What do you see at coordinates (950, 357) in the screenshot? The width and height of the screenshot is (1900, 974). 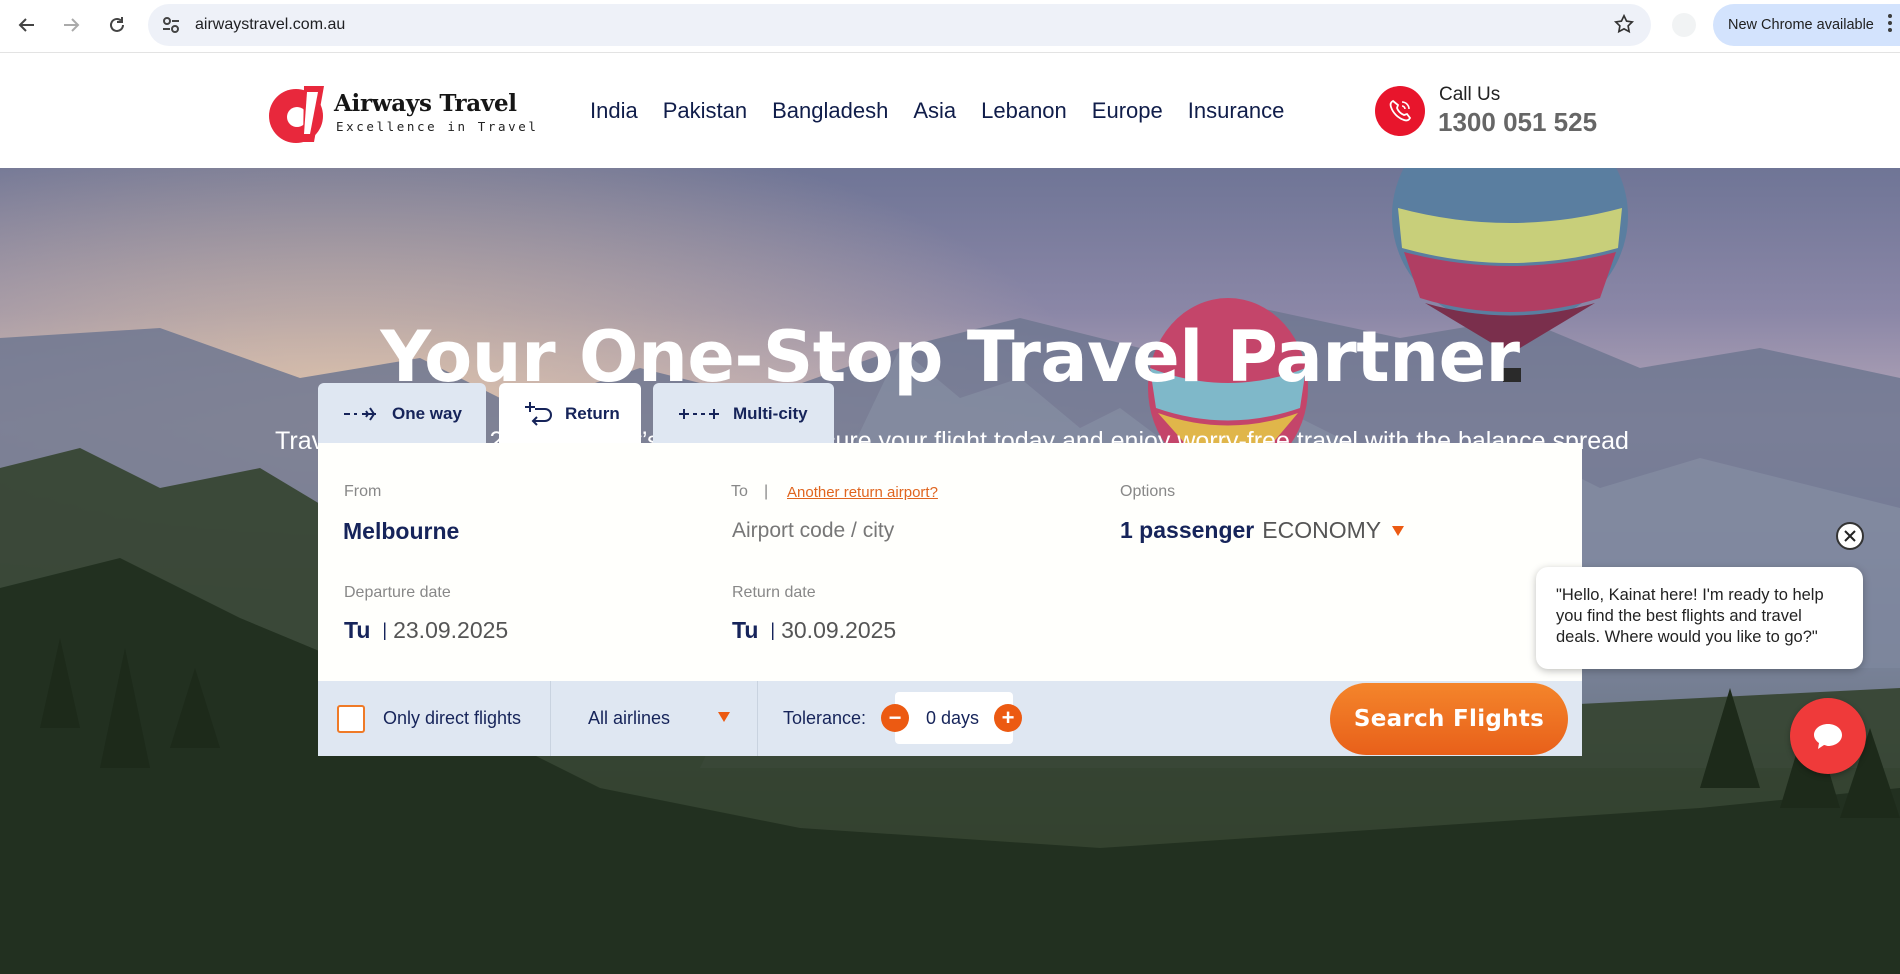 I see `hero-title: Your One-Stop Travel Partner` at bounding box center [950, 357].